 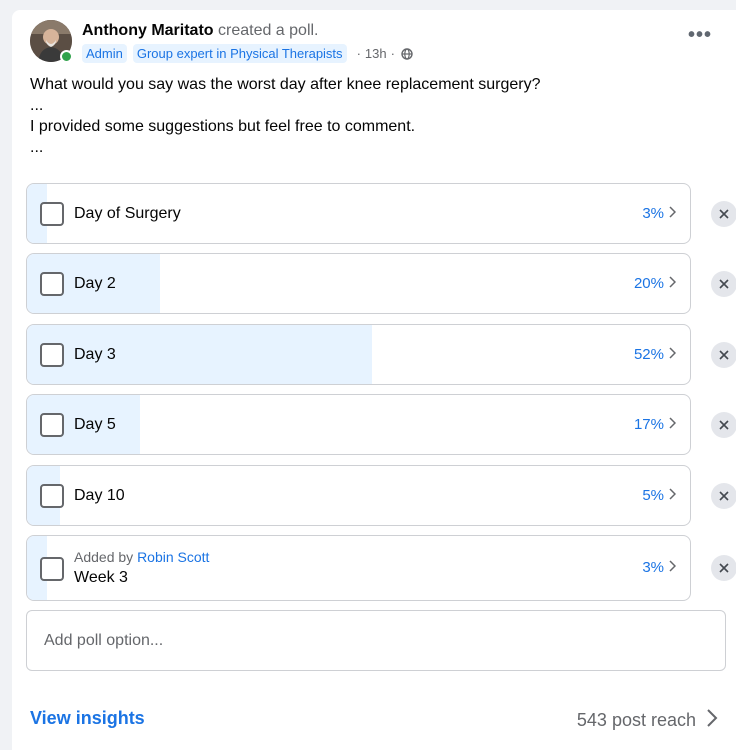 What do you see at coordinates (266, 30) in the screenshot?
I see `post-action-text: created a poll.` at bounding box center [266, 30].